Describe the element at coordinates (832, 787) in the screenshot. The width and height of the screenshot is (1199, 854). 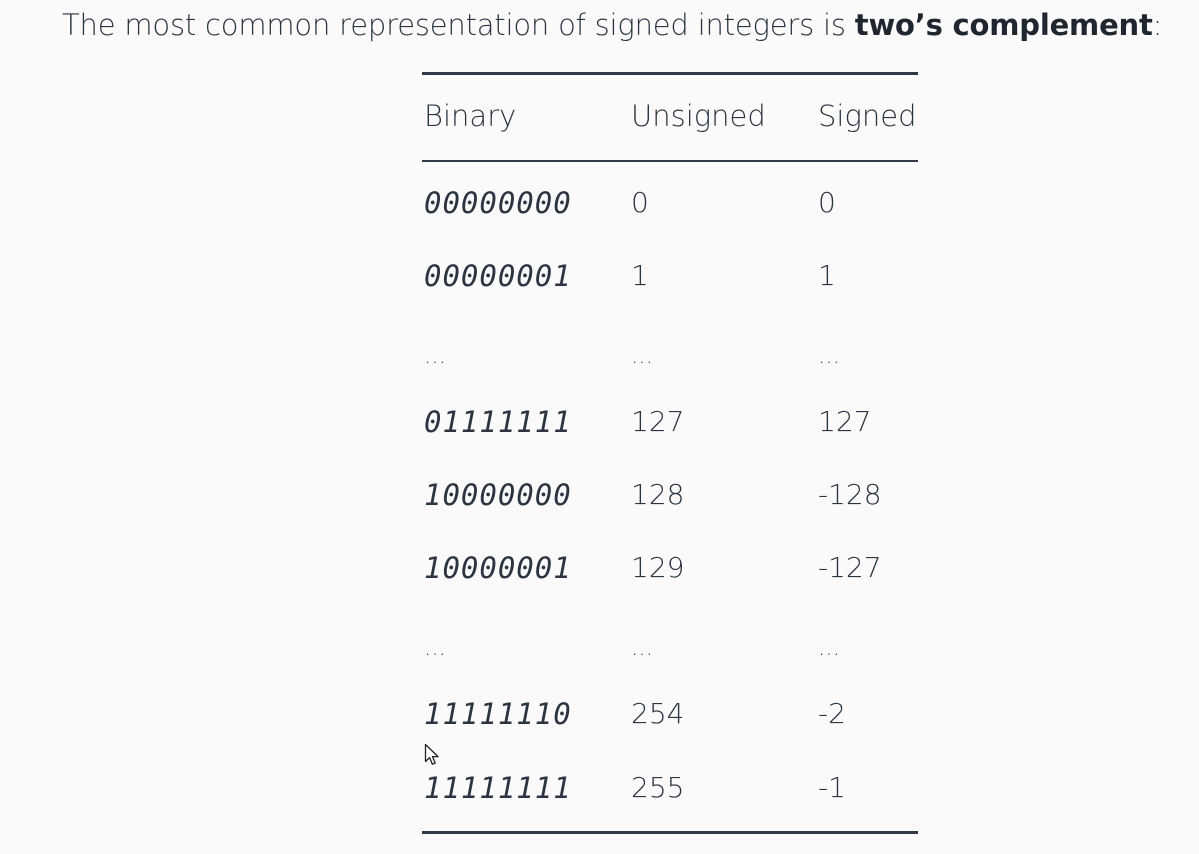
I see `cell-signed: -1` at that location.